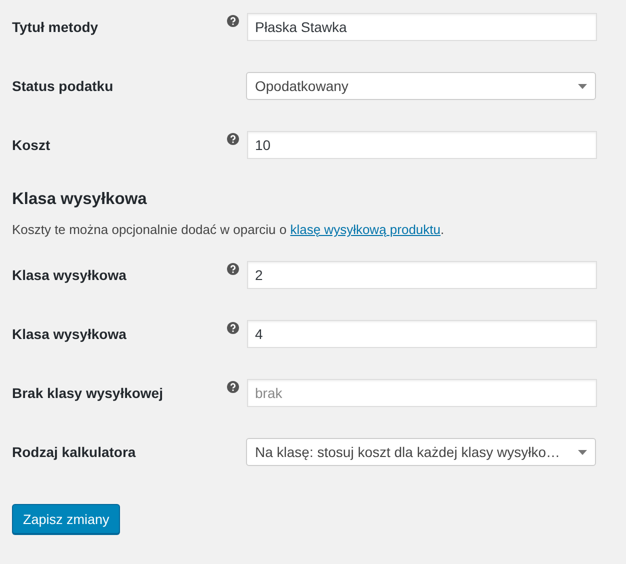 Image resolution: width=626 pixels, height=564 pixels. I want to click on field-label: Rodzaj kalkulatora, so click(74, 452).